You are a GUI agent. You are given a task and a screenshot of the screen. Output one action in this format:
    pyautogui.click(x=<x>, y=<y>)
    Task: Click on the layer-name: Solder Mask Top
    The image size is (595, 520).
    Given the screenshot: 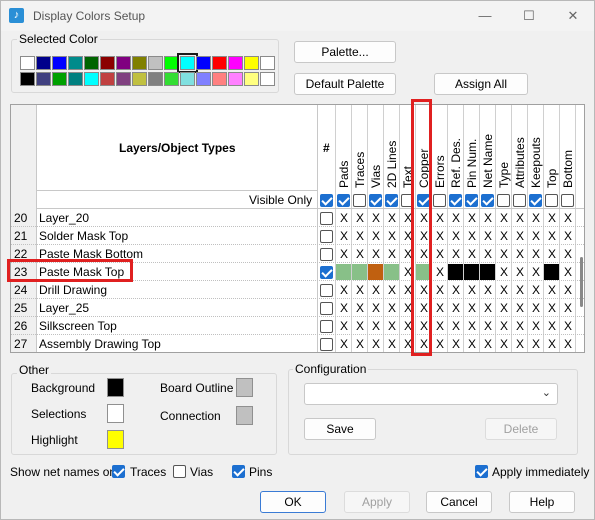 What is the action you would take?
    pyautogui.click(x=83, y=236)
    